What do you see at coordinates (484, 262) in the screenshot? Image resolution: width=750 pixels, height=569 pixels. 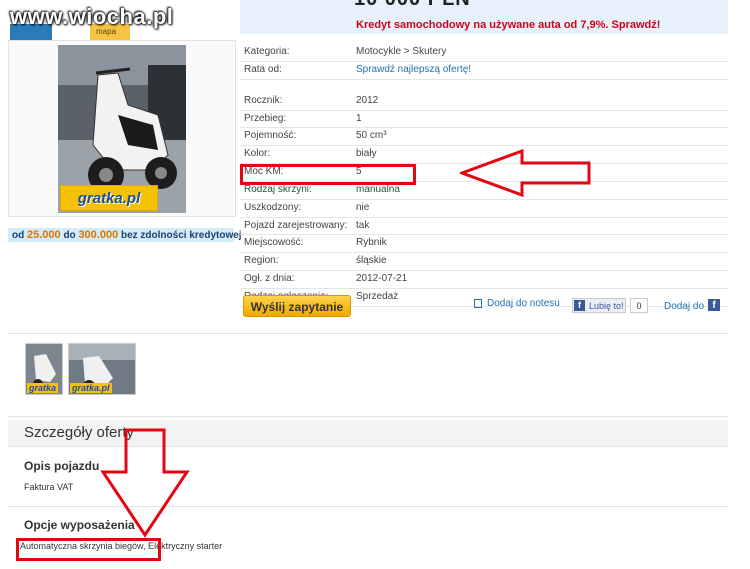 I see `detail-row: Region: śląskie` at bounding box center [484, 262].